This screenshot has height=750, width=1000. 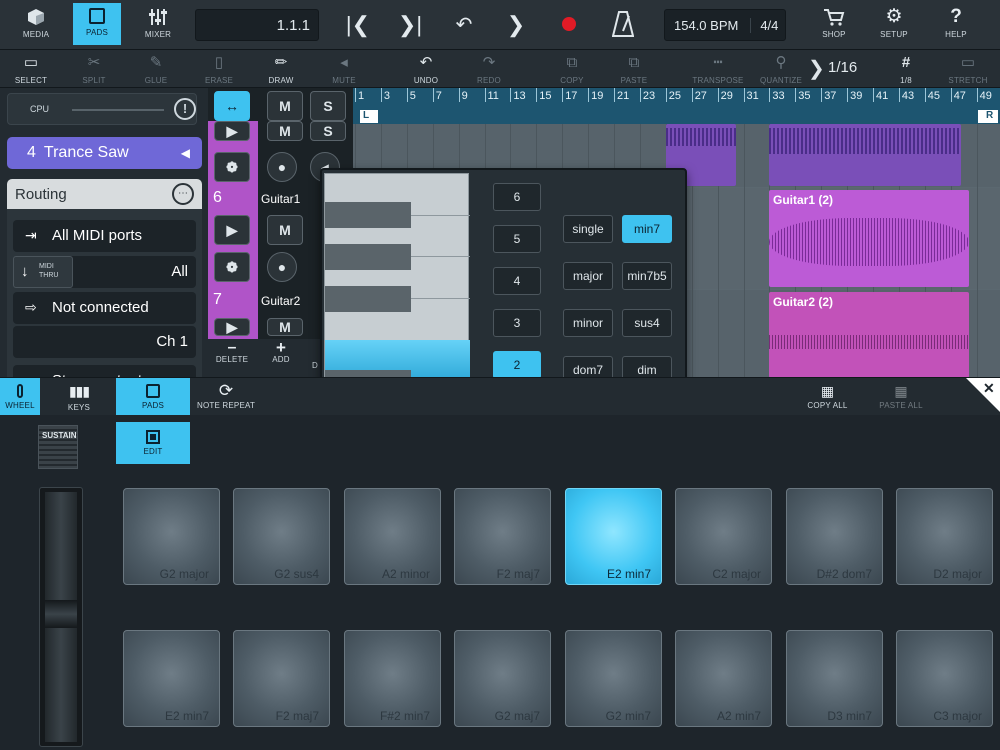 I want to click on position-display: 1.1.1, so click(x=257, y=25).